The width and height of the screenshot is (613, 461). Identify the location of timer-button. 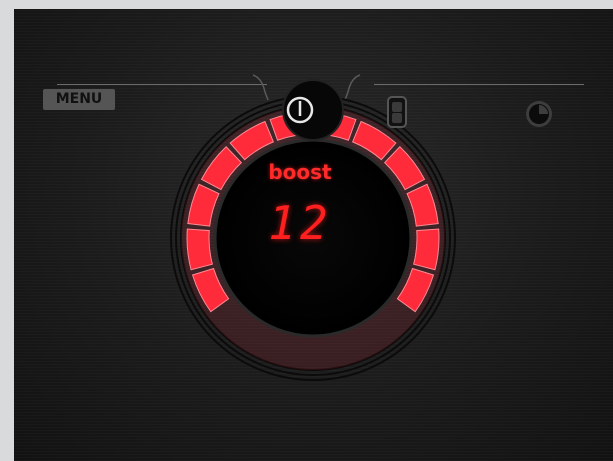
(539, 114).